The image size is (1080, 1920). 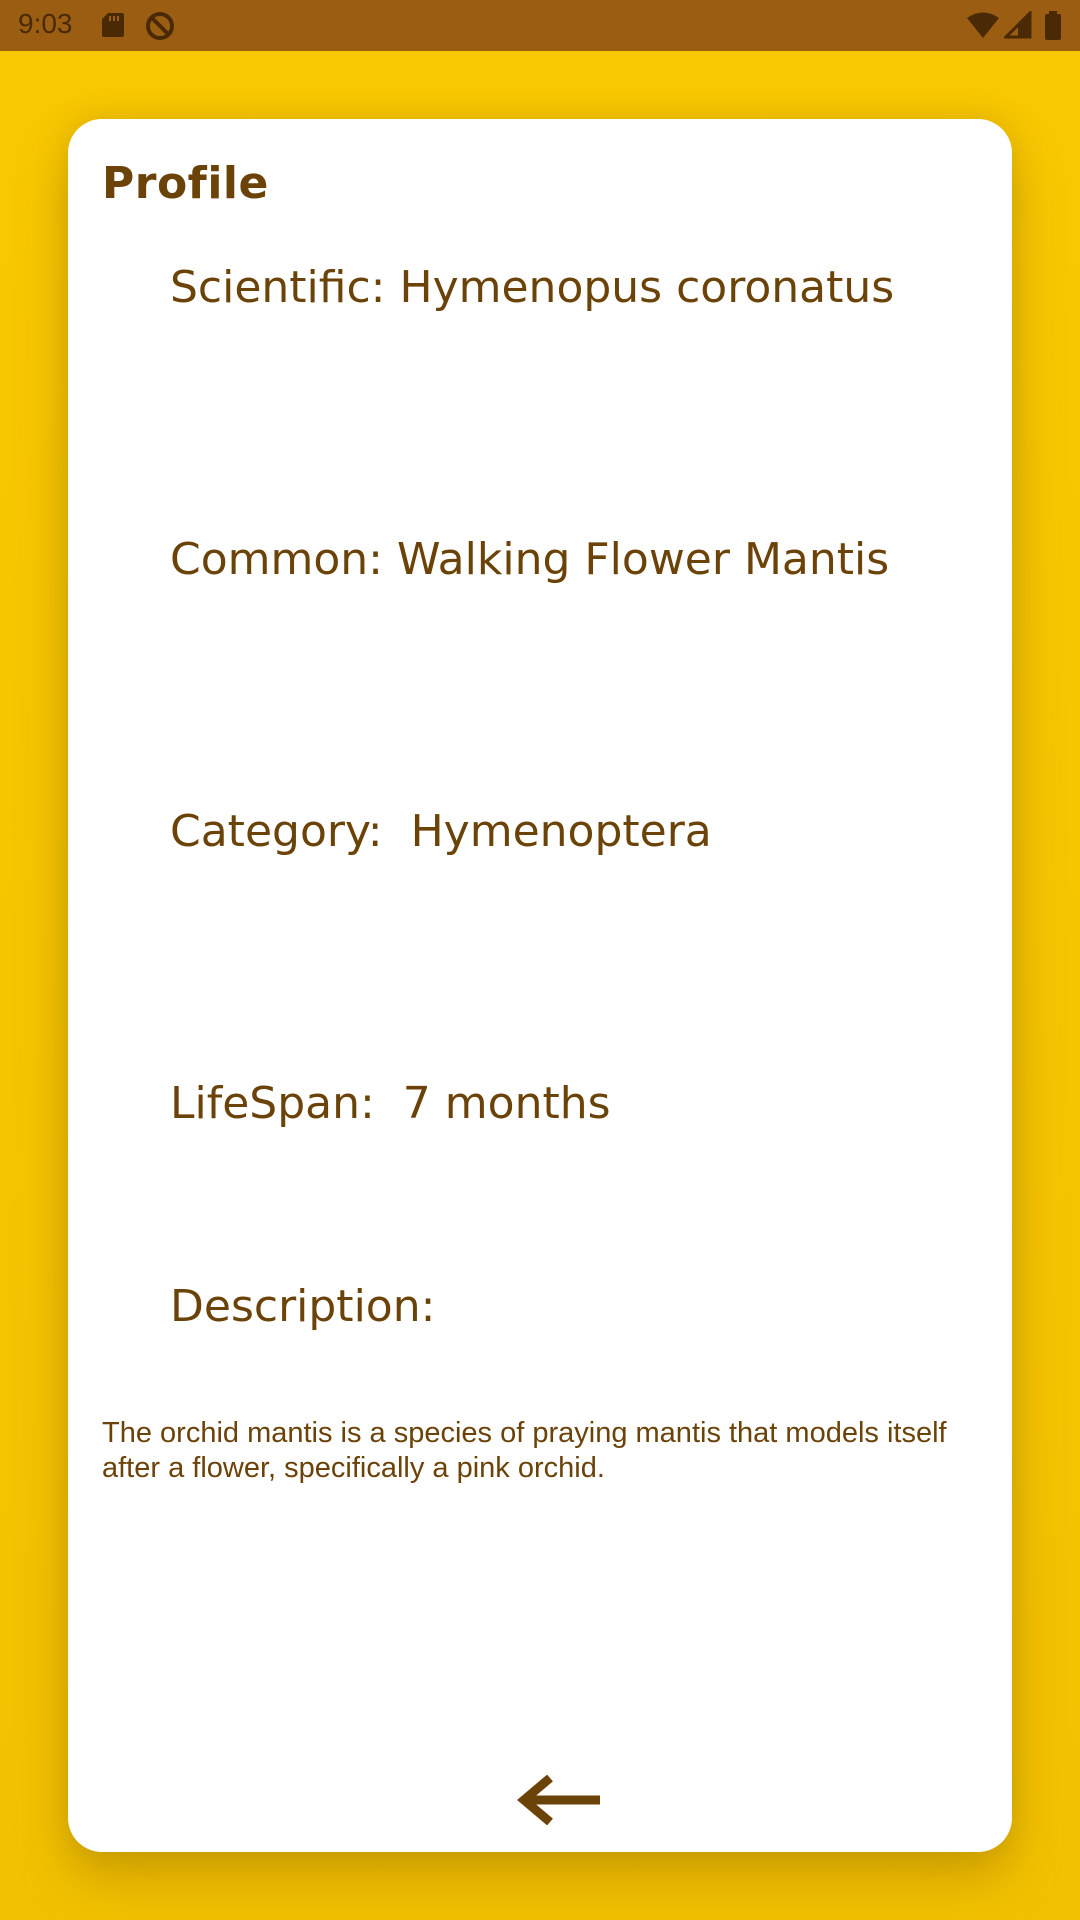 I want to click on status-bar: 9:03, so click(x=540, y=25).